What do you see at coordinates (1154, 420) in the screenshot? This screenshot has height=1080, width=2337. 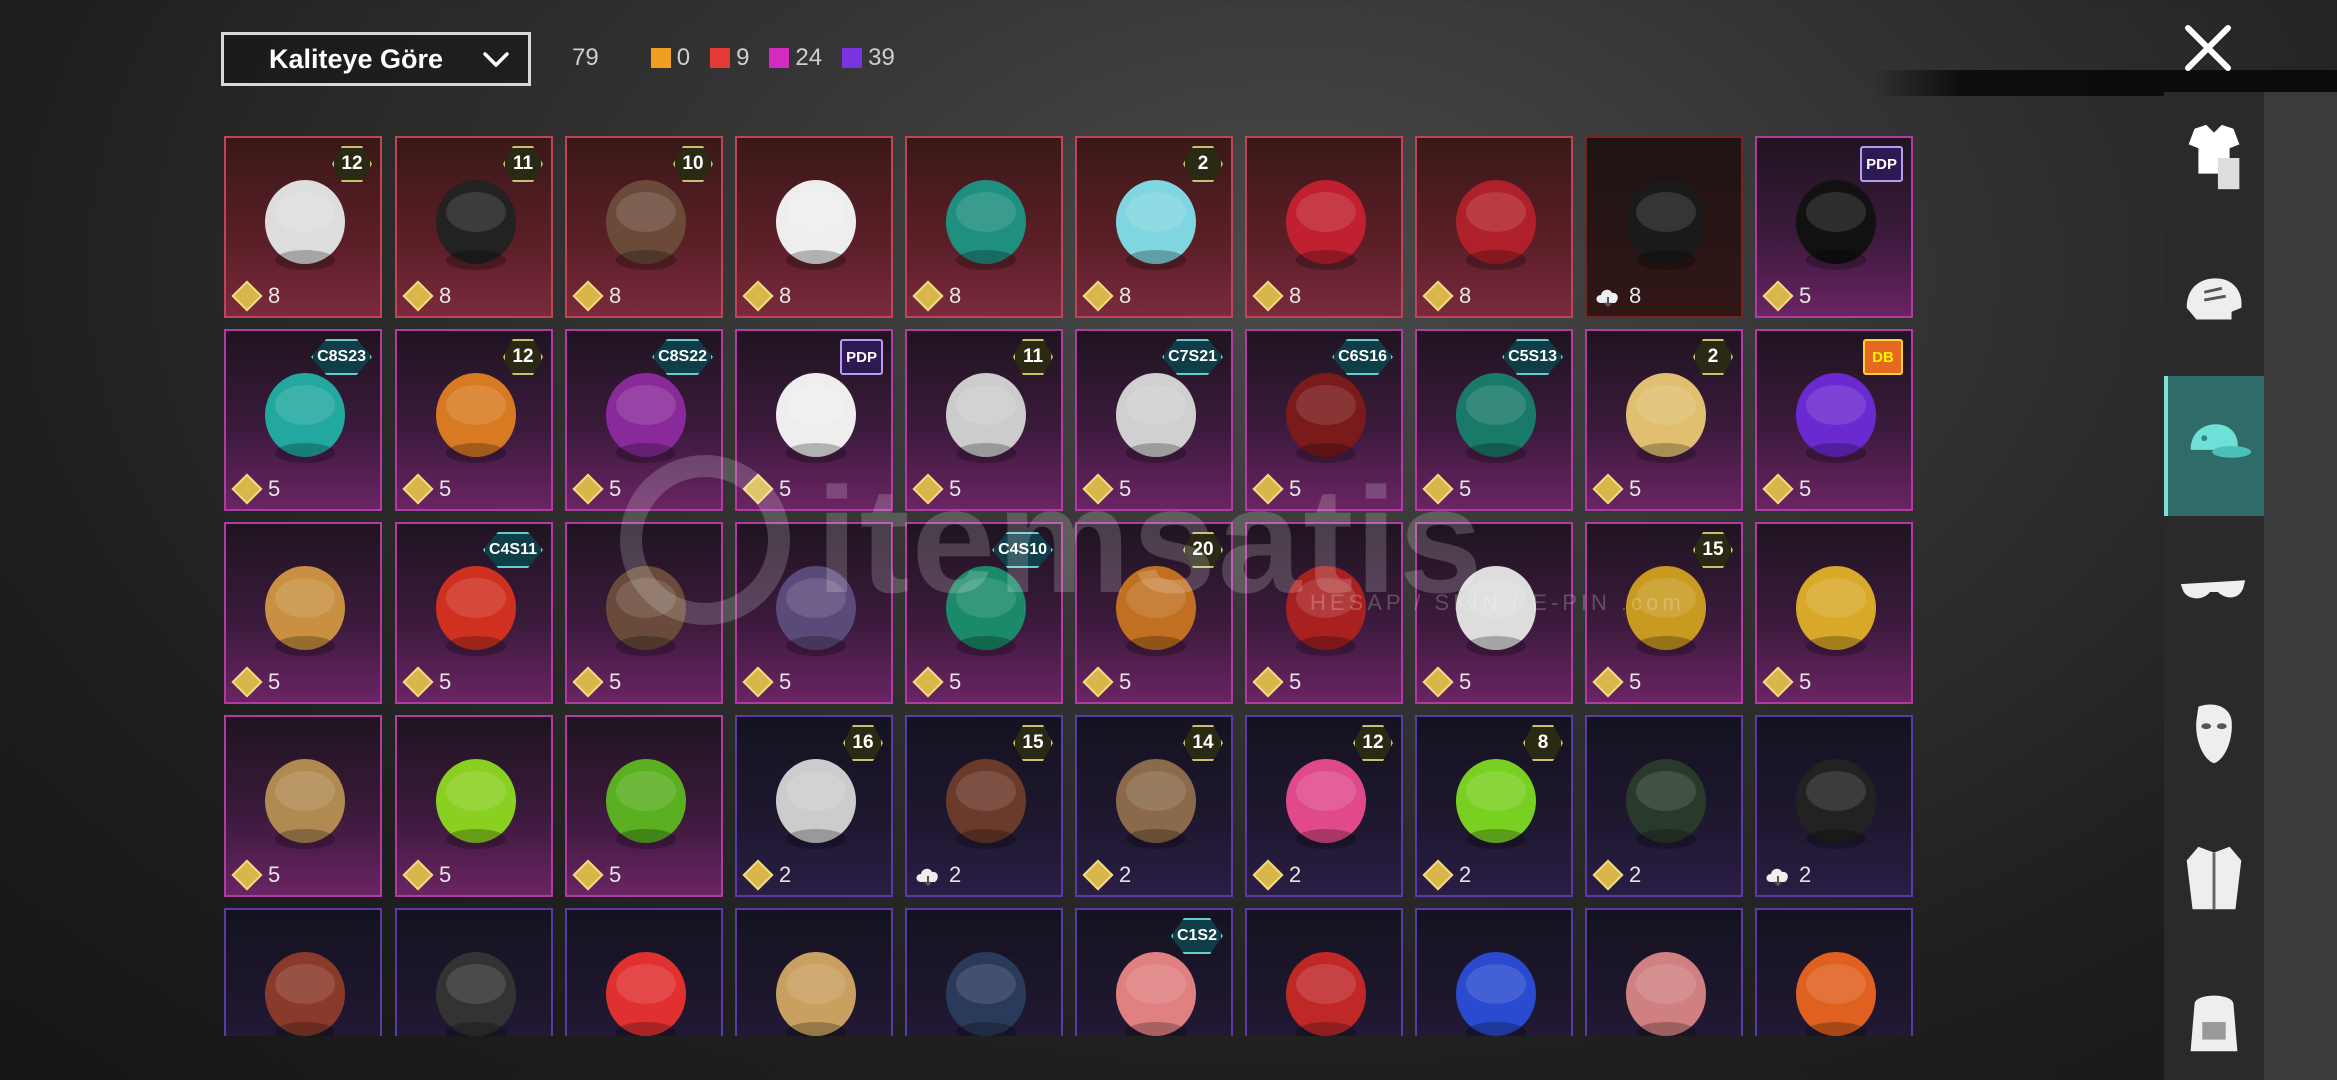 I see `item-card: C7S21 5` at bounding box center [1154, 420].